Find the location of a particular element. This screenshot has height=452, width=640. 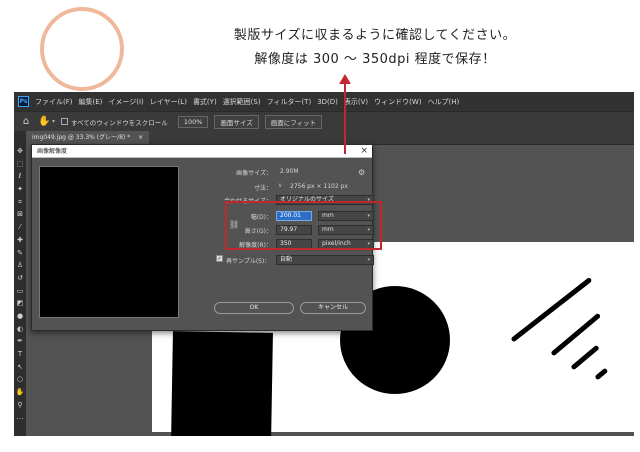

blur-tool-icon: ● is located at coordinates (20, 316).